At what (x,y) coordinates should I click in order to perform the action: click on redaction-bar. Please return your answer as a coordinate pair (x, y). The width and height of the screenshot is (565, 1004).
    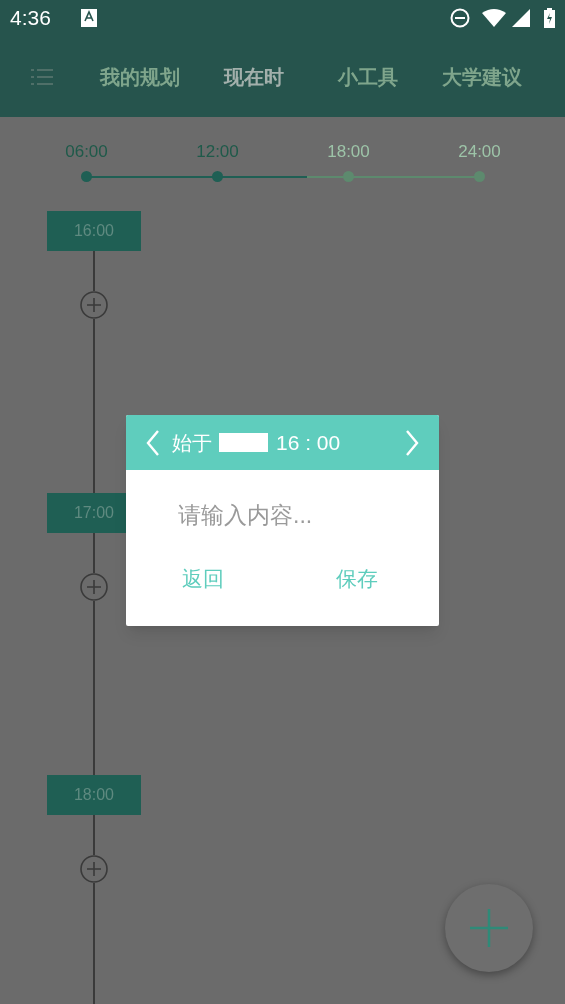
    Looking at the image, I should click on (243, 442).